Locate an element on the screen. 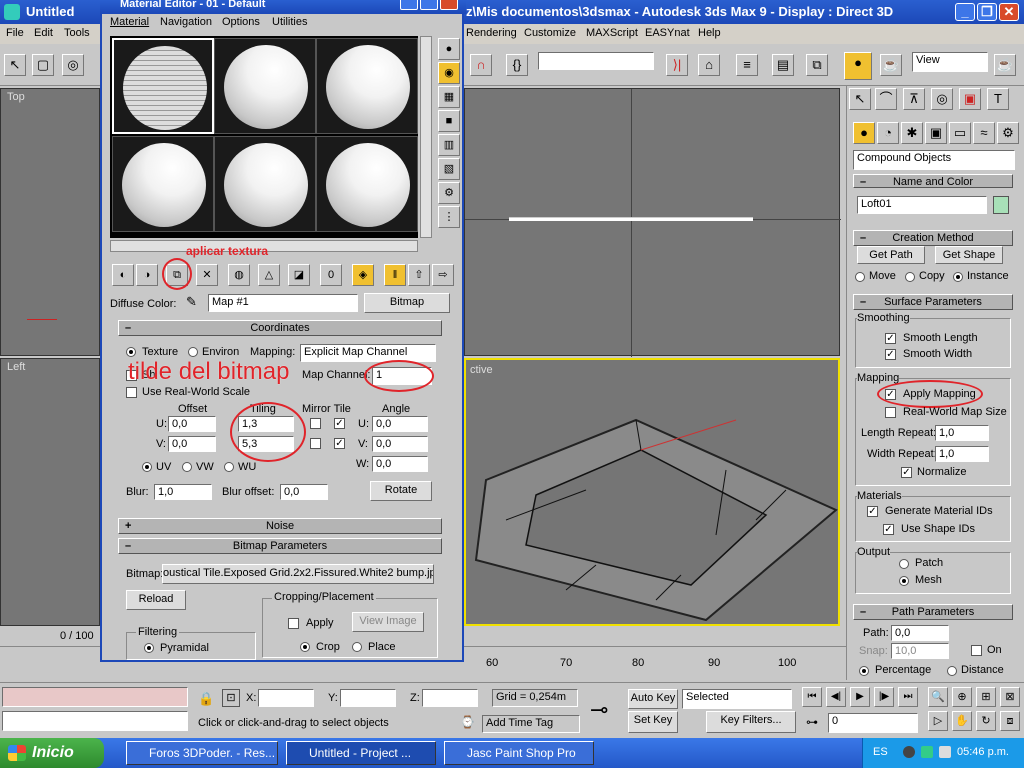 Image resolution: width=1024 pixels, height=768 pixels. select-arrow-icon: ↖ is located at coordinates (15, 65).